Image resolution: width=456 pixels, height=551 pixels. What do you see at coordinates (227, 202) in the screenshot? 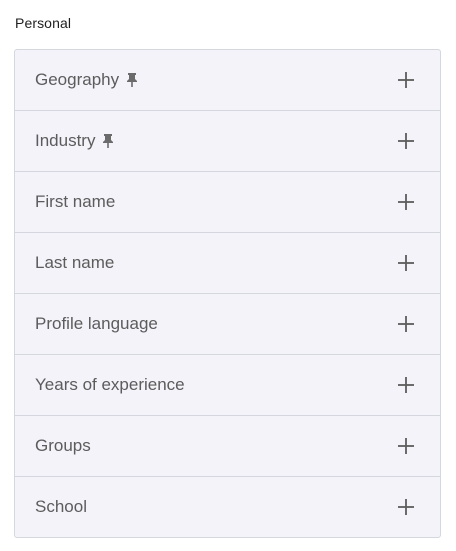
I see `filter-row-first-name: First name` at bounding box center [227, 202].